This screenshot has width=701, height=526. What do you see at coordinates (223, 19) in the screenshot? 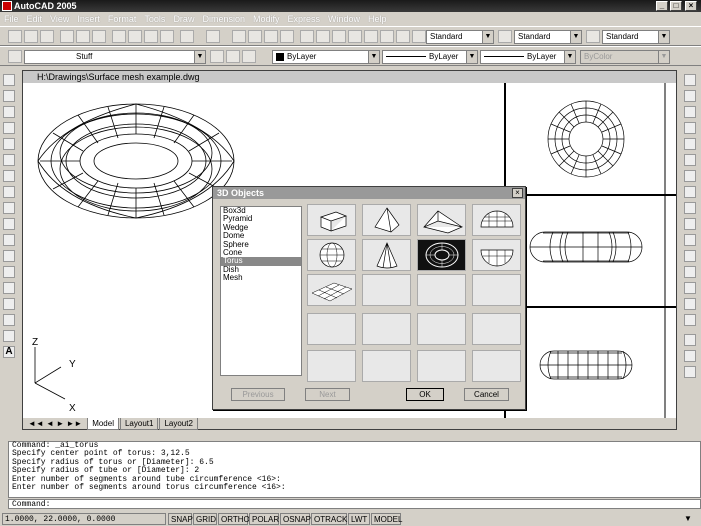
I see `menu-dimension: Dimension` at bounding box center [223, 19].